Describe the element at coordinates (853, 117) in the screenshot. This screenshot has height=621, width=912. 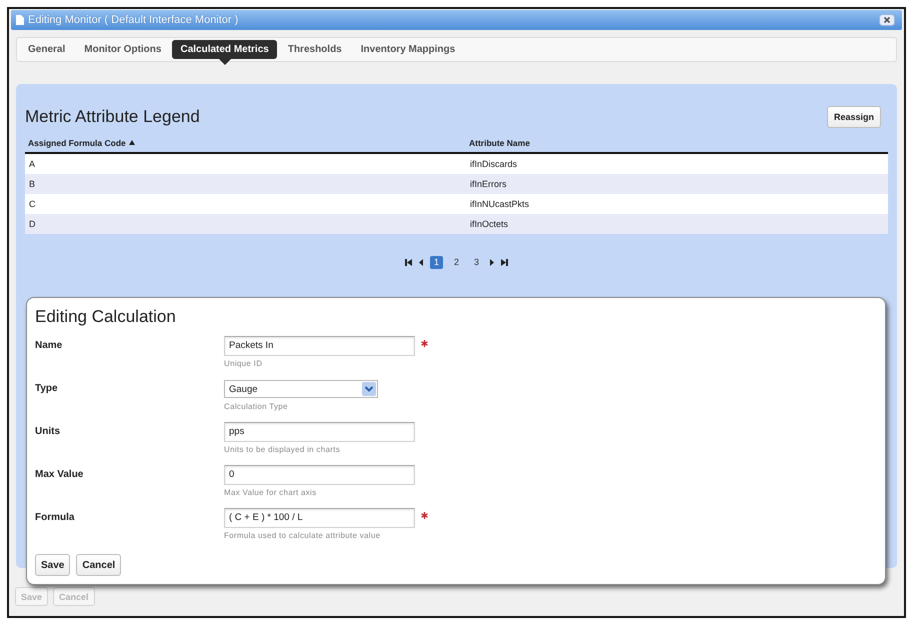
I see `reassign-button: Reassign` at that location.